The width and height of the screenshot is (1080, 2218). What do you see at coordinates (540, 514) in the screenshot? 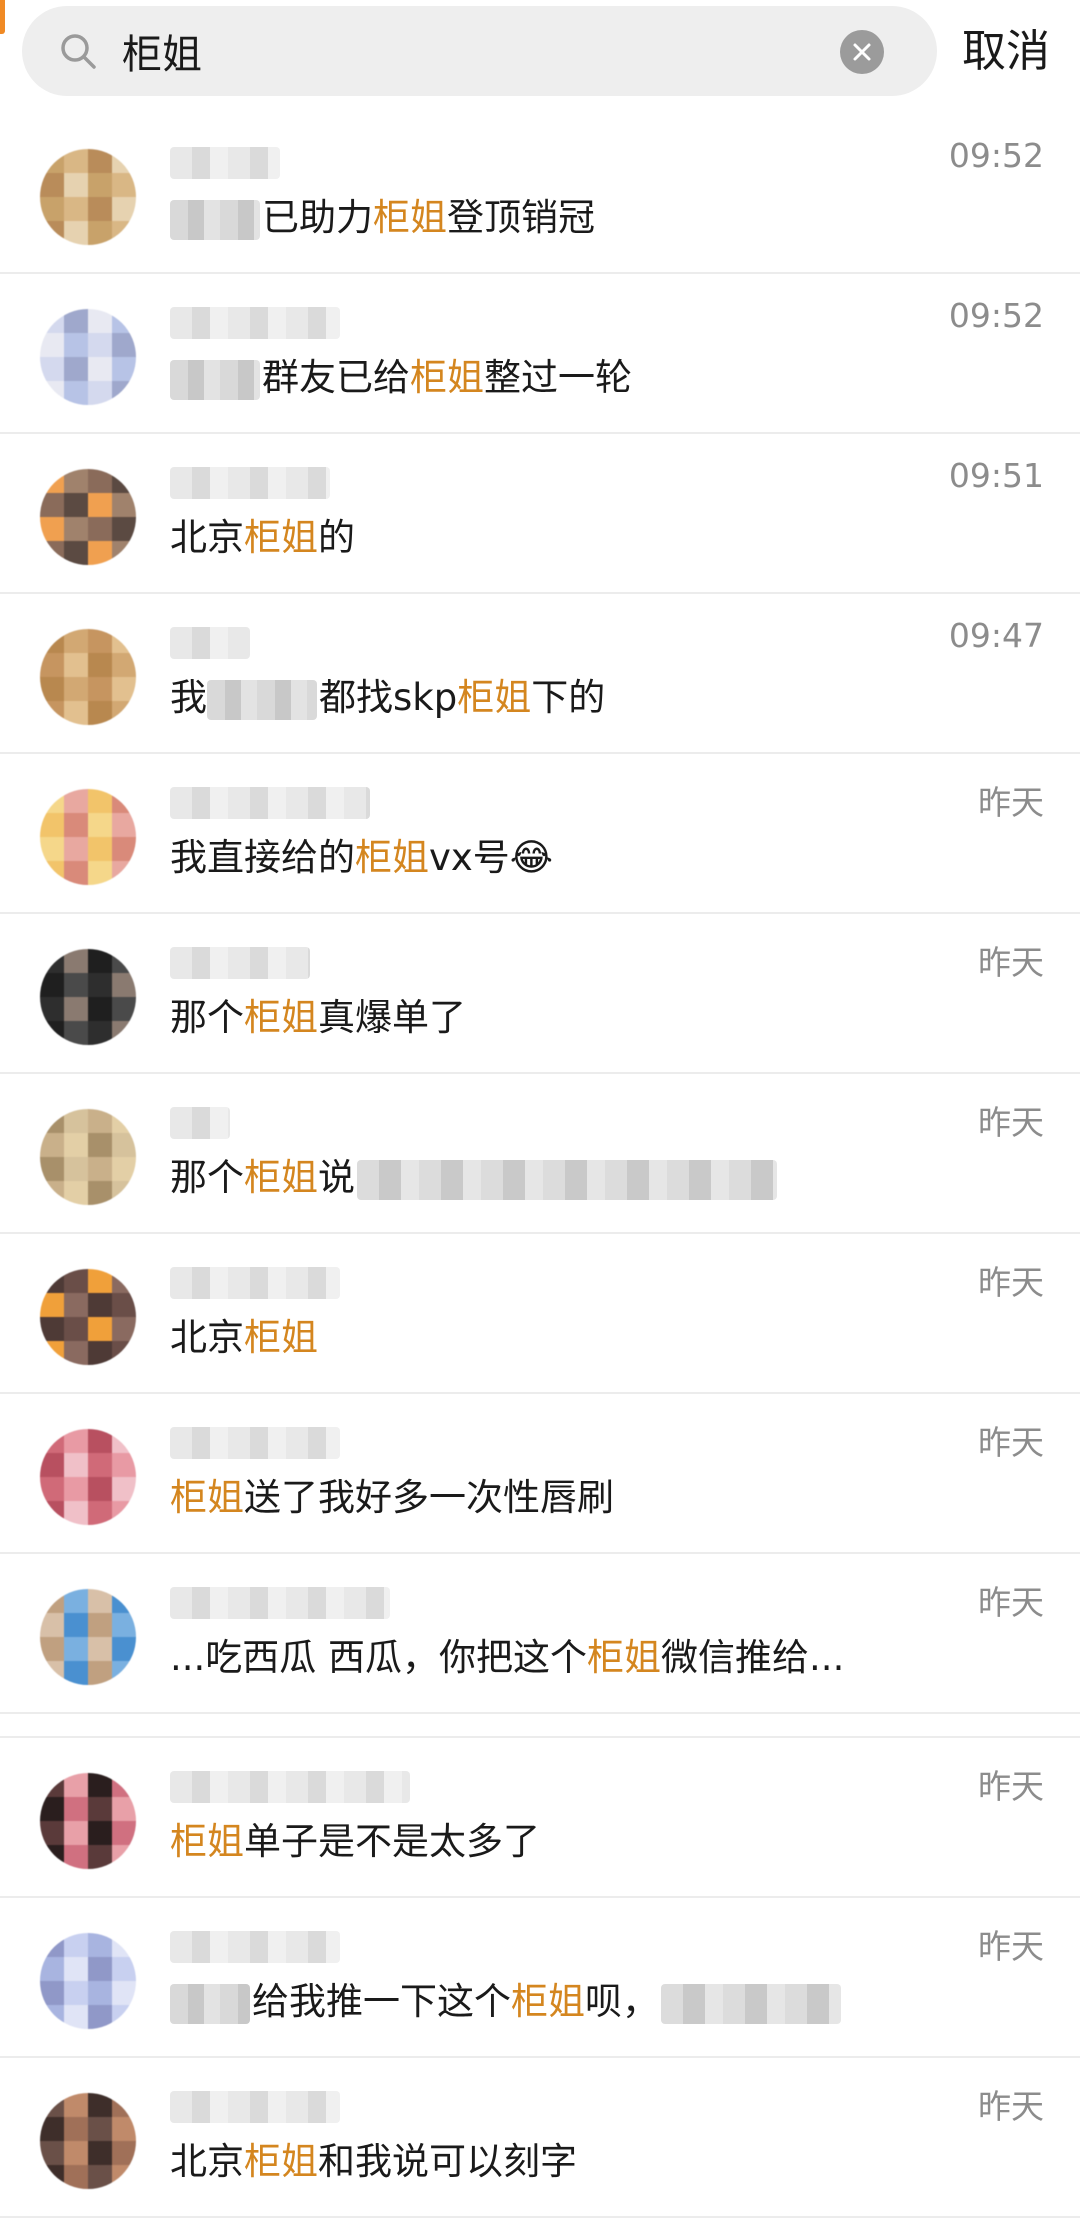
I see `list-item: 09:51 北京柜姐的` at bounding box center [540, 514].